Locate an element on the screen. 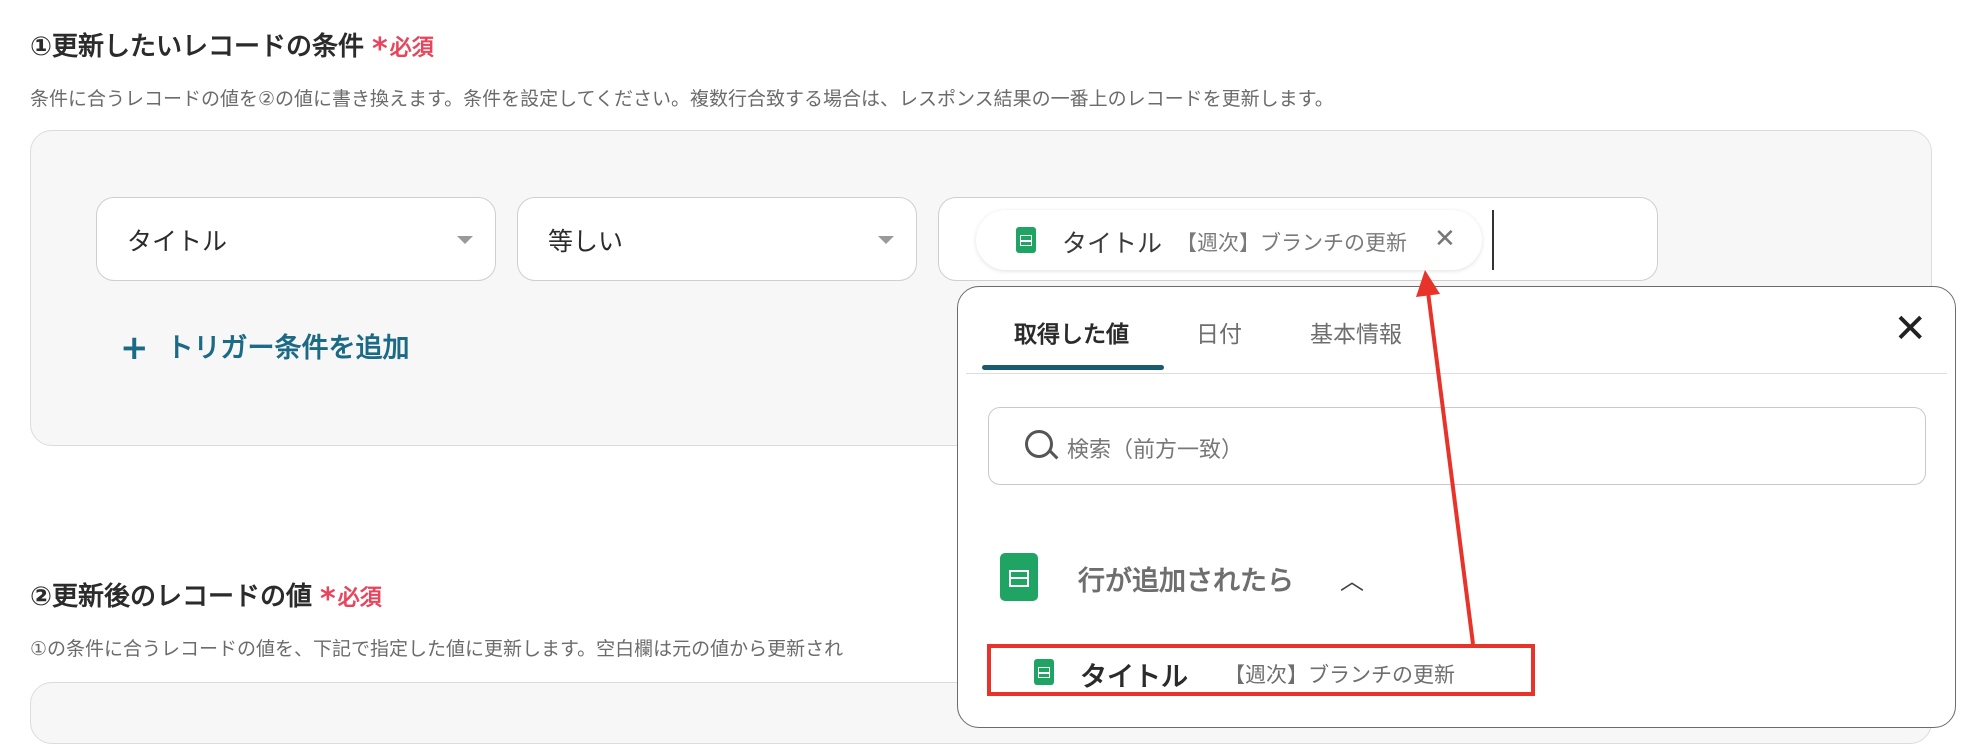  add-trigger-button: + トリガー条件を追加 is located at coordinates (265, 347).